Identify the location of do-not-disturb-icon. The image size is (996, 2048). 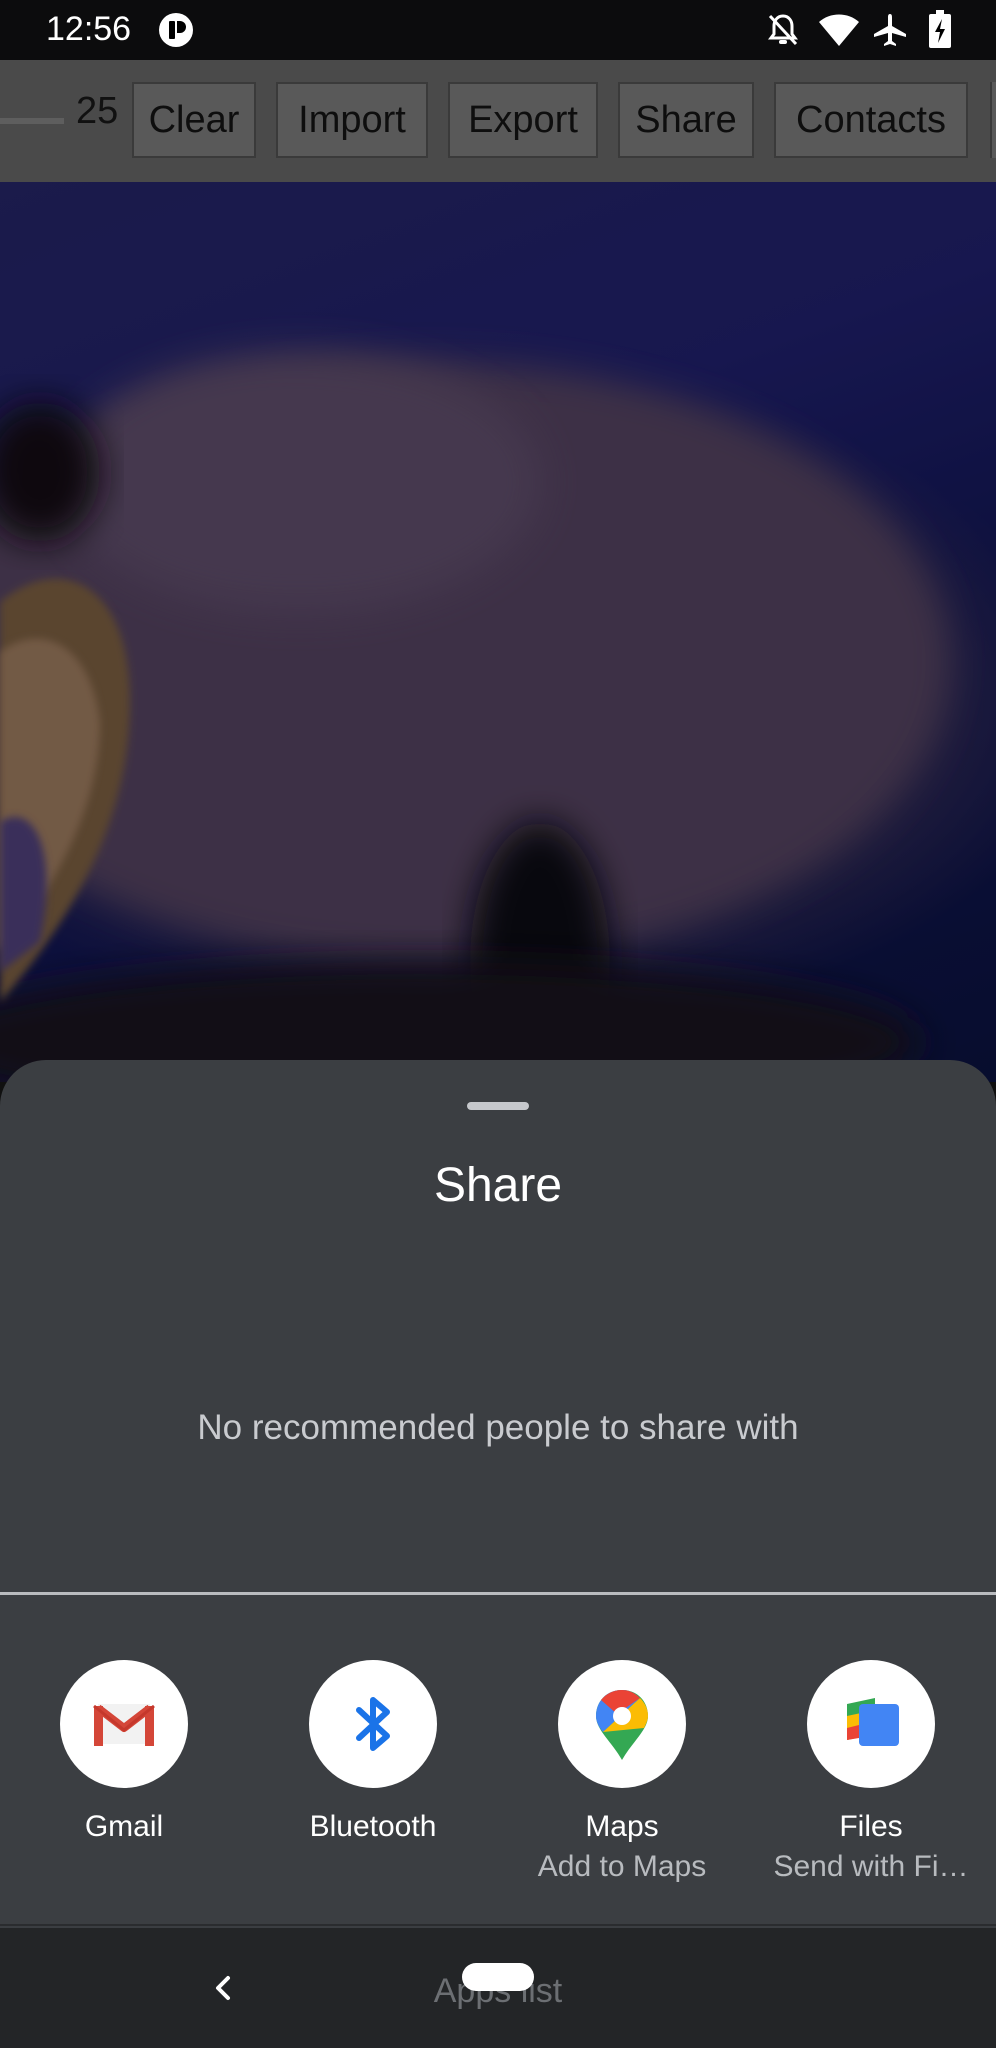
(783, 32).